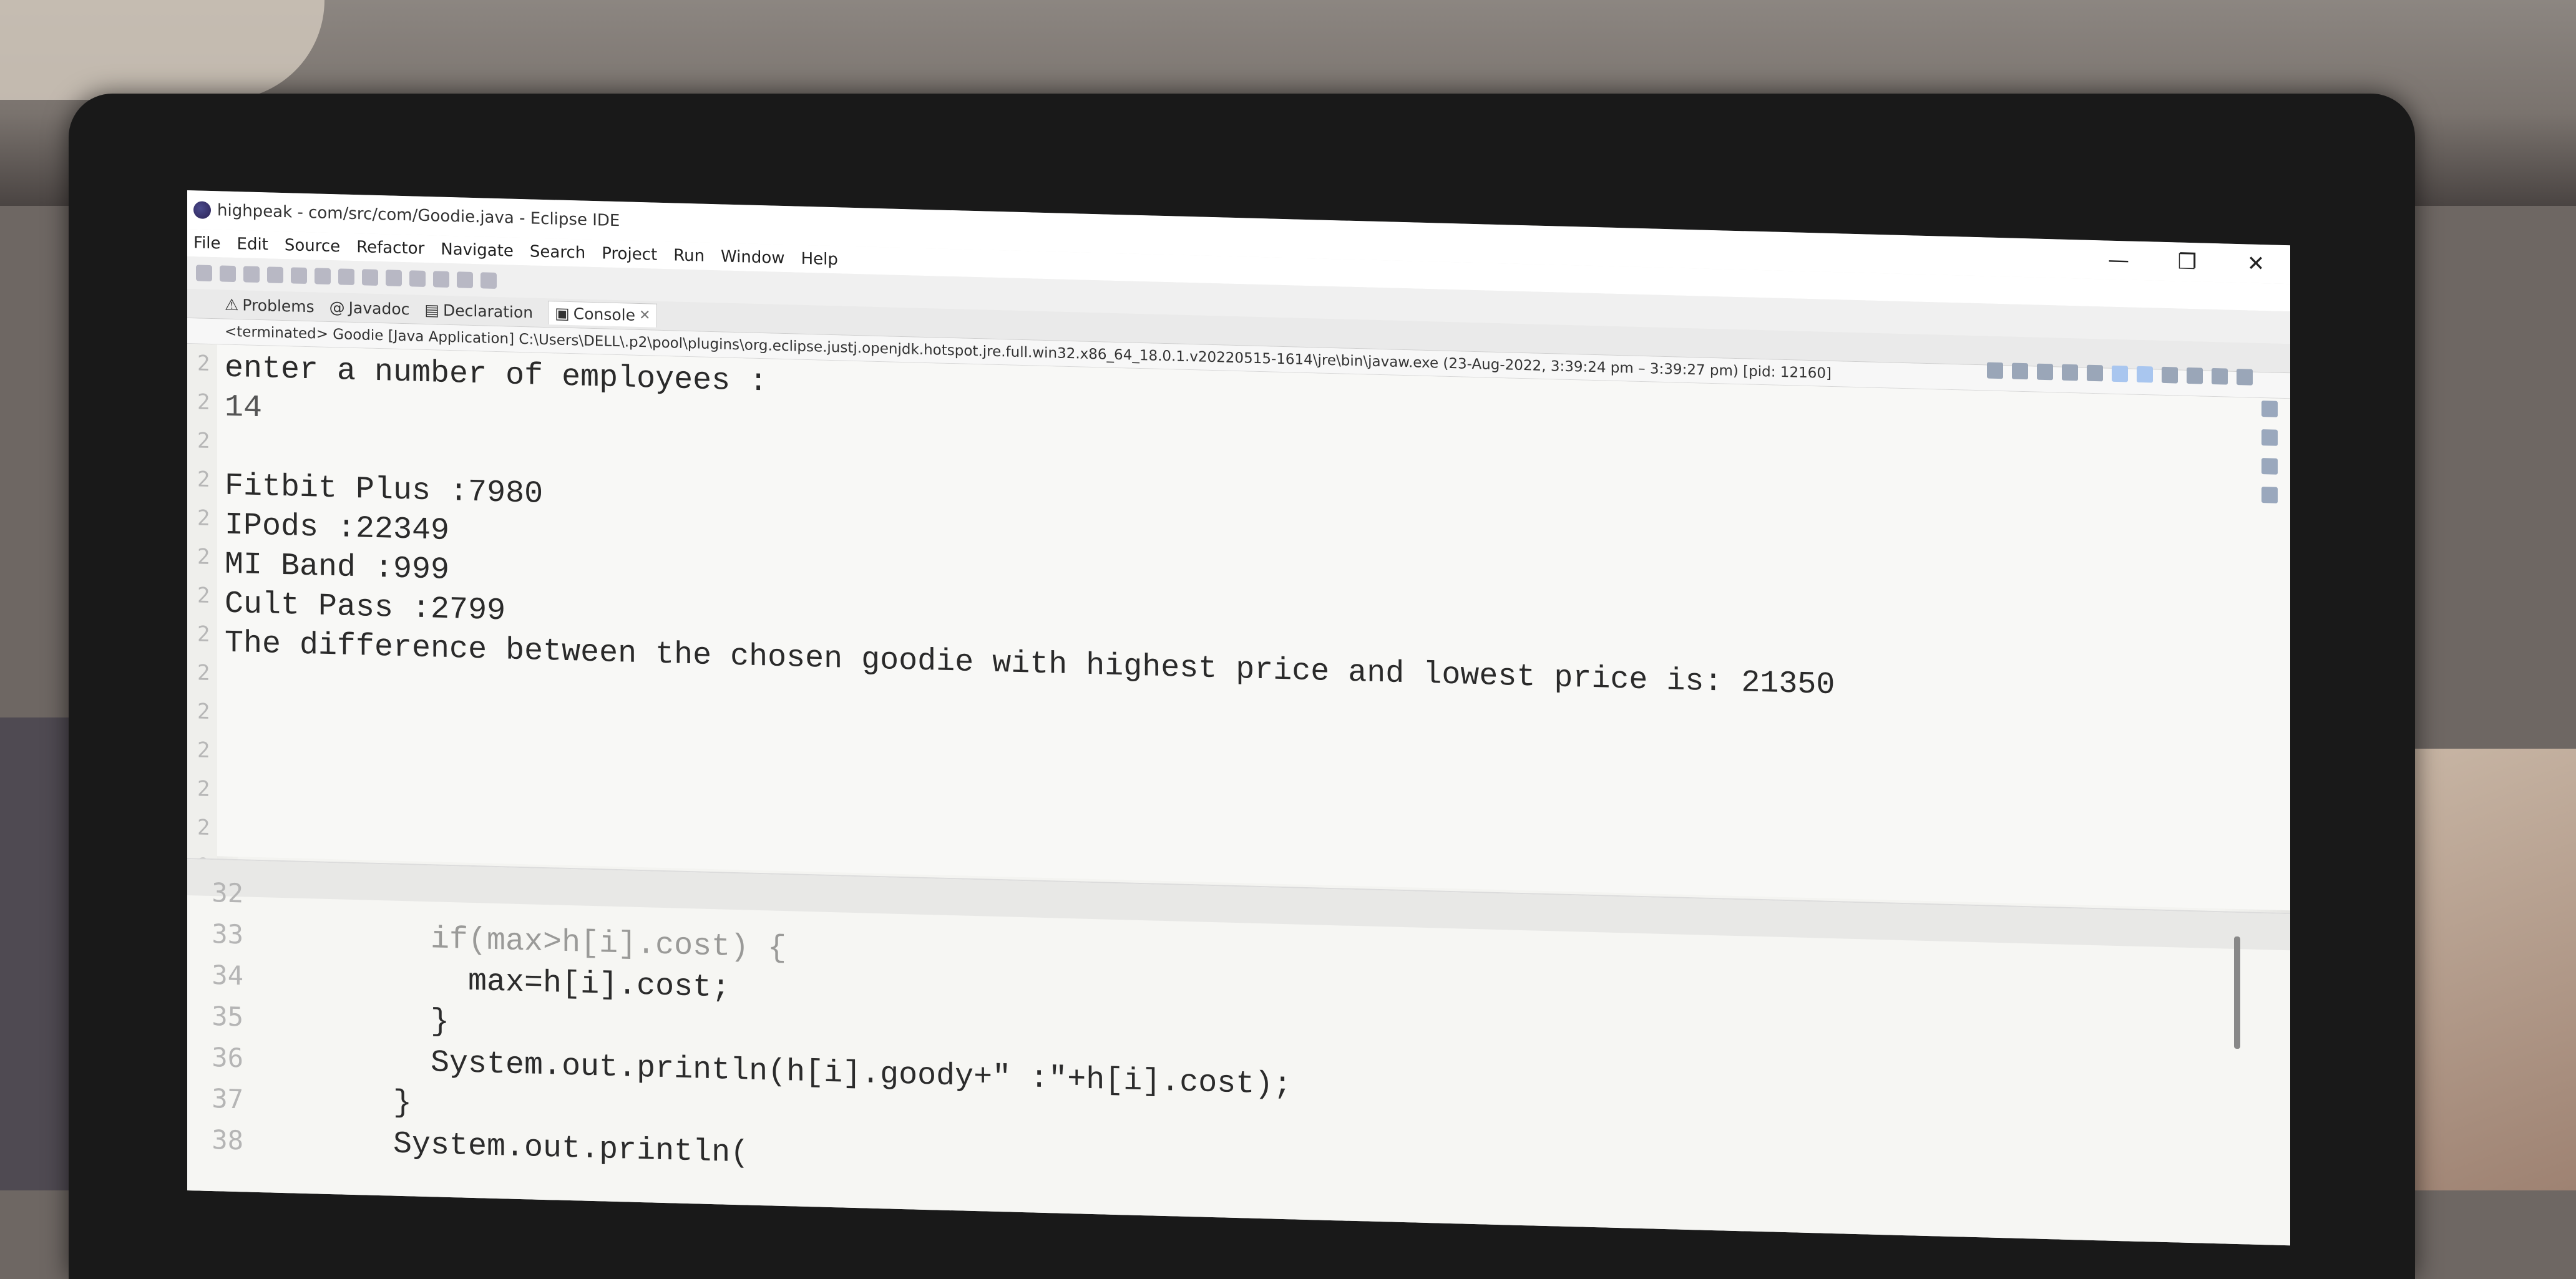  I want to click on right-trim, so click(2269, 452).